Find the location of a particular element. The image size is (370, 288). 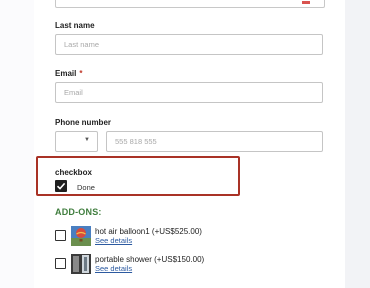

checkbox-field-title: checkbox is located at coordinates (73, 172).